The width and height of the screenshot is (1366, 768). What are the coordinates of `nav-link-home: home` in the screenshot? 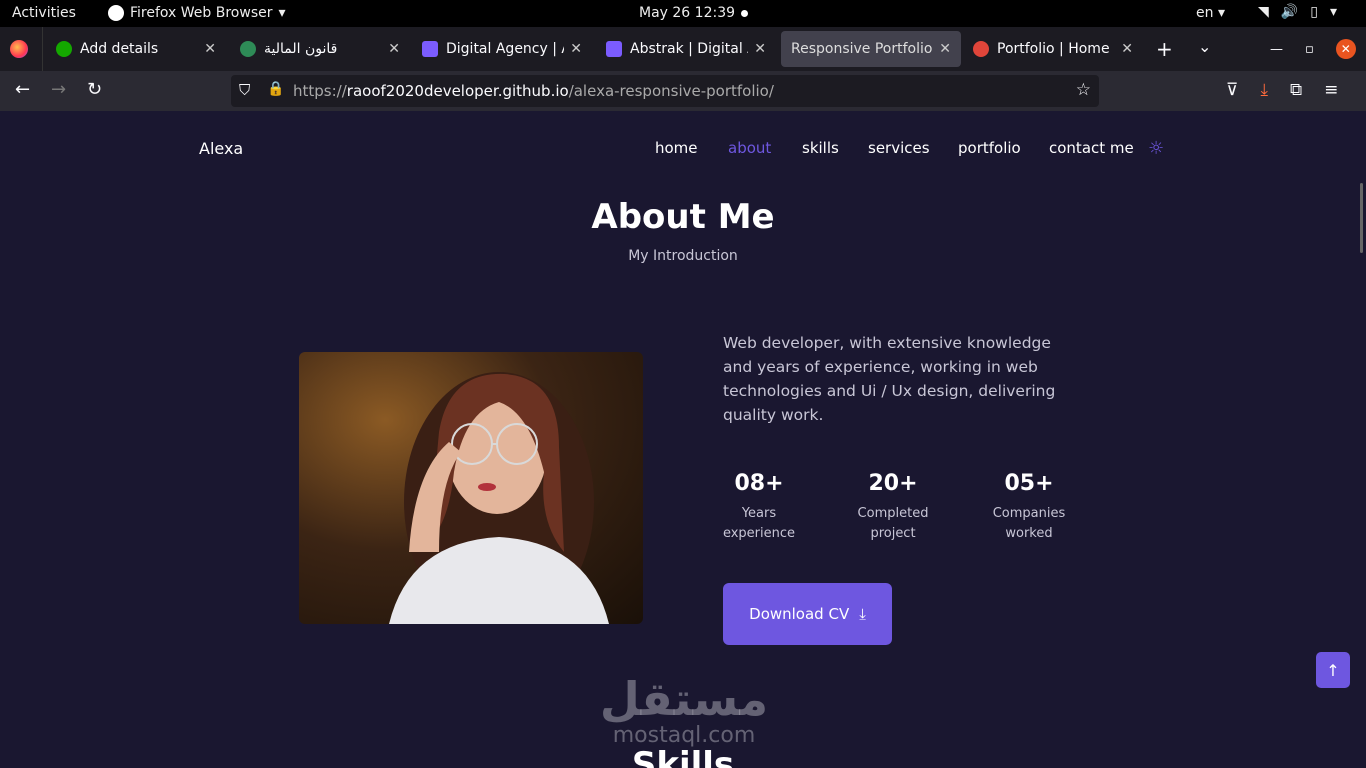 It's located at (676, 148).